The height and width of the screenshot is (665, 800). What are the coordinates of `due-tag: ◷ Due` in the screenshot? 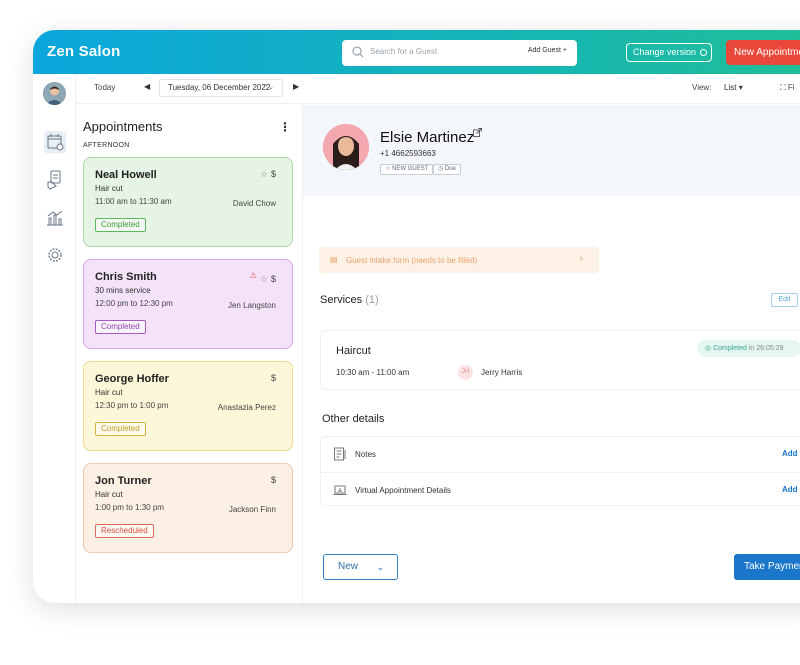 It's located at (447, 169).